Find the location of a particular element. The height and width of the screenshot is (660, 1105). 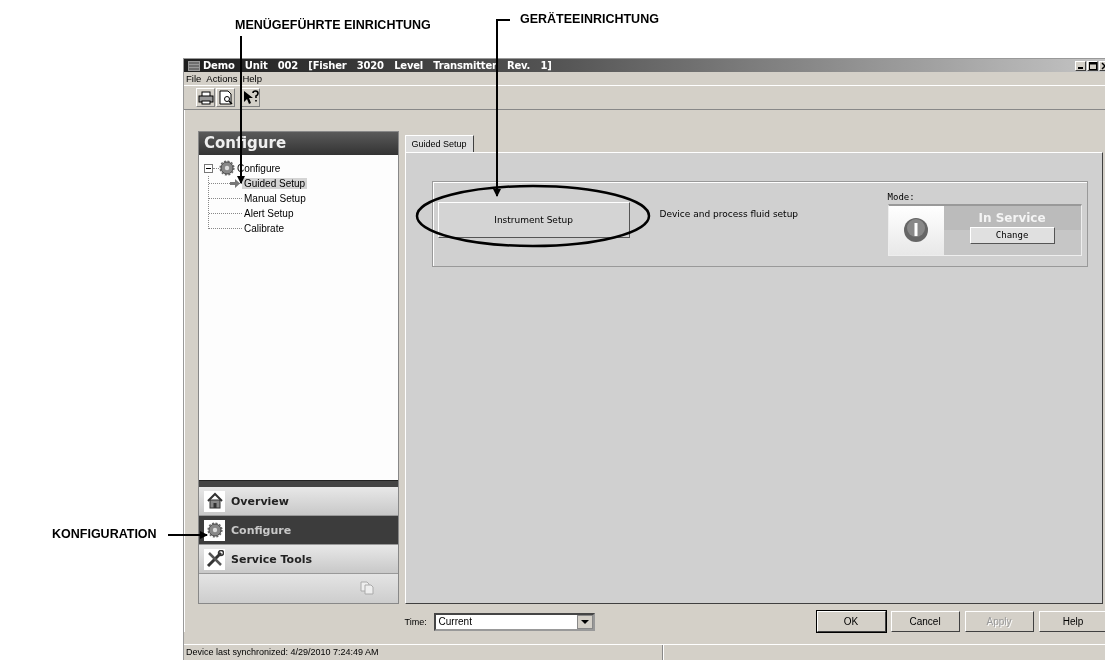

nav-label: Configure is located at coordinates (261, 530).